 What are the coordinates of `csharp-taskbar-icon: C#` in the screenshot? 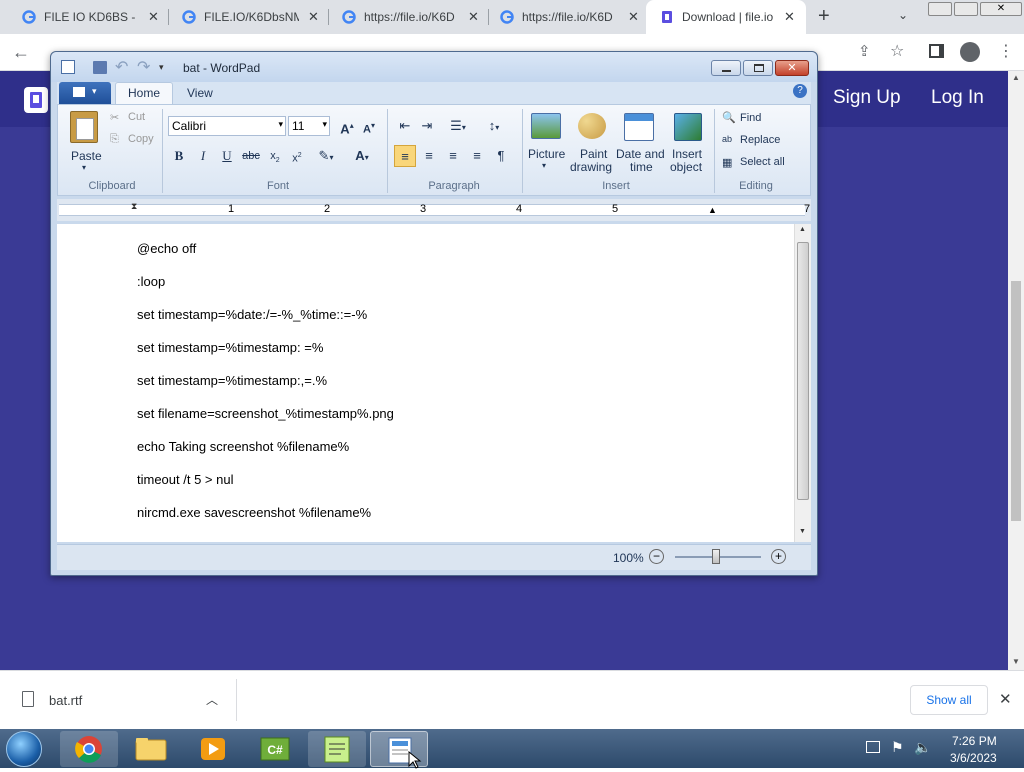 It's located at (275, 749).